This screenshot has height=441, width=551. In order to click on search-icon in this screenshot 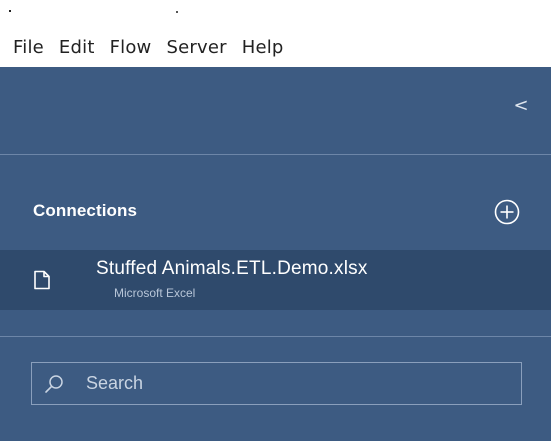, I will do `click(54, 384)`.